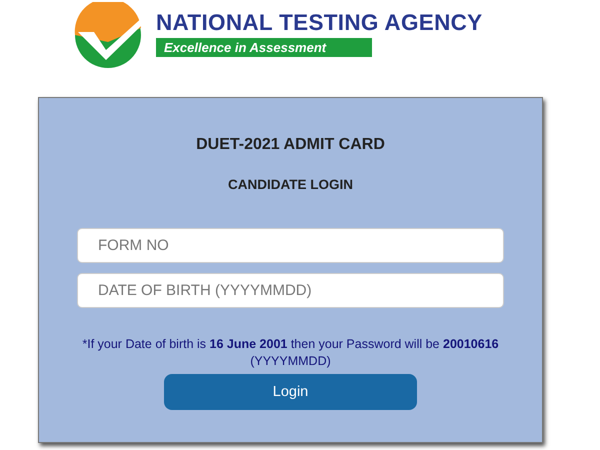 This screenshot has width=600, height=450. I want to click on input-field: DATE OF BIRTH (YYYYMMDD), so click(290, 290).